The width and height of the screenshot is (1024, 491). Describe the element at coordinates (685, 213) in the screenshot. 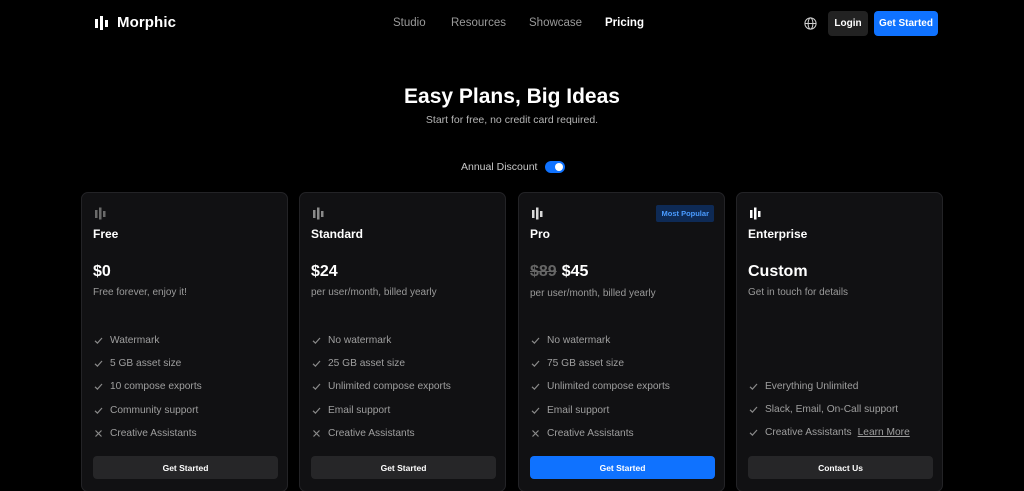

I see `most-popular-badge: Most Popular` at that location.